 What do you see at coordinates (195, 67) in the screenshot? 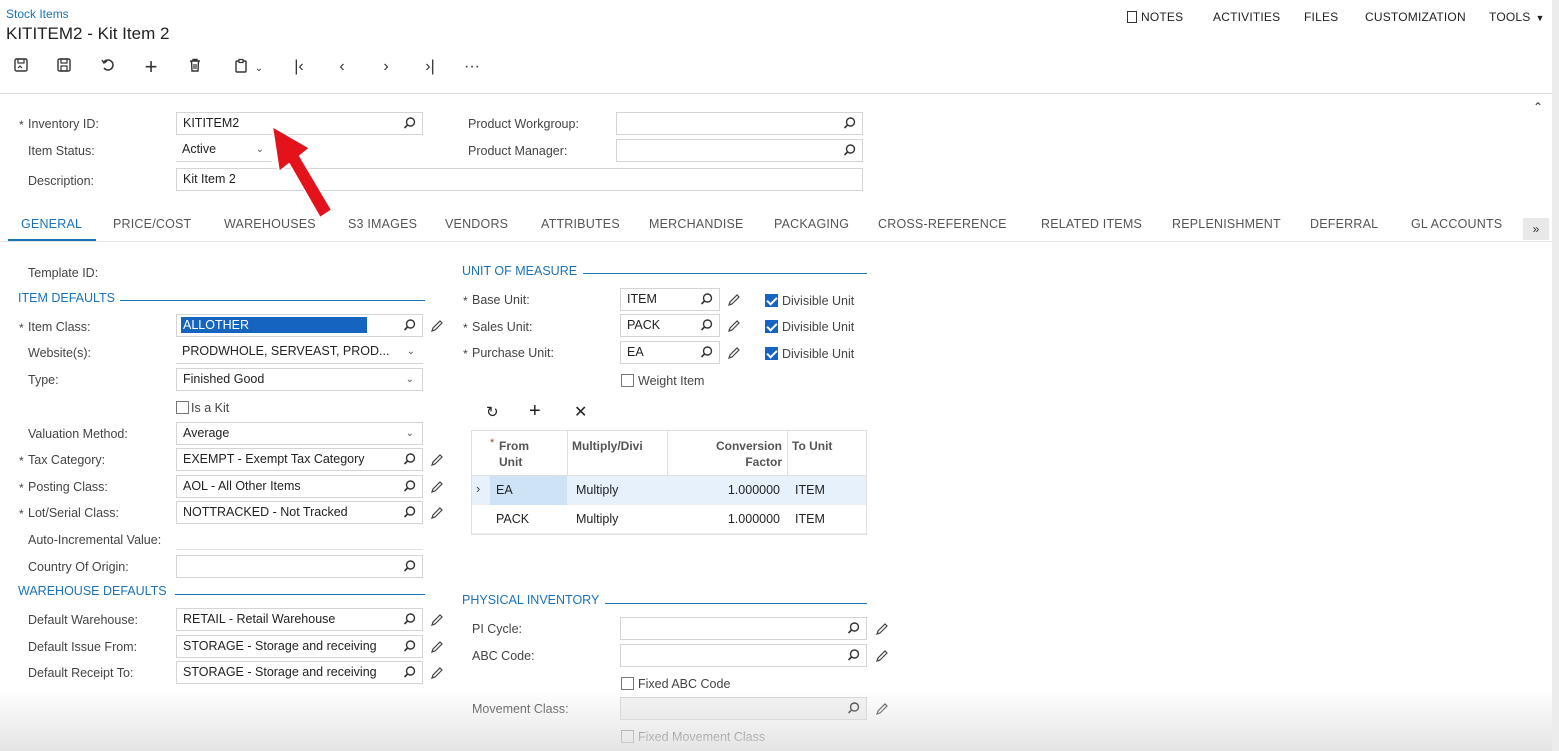
I see `delete-button` at bounding box center [195, 67].